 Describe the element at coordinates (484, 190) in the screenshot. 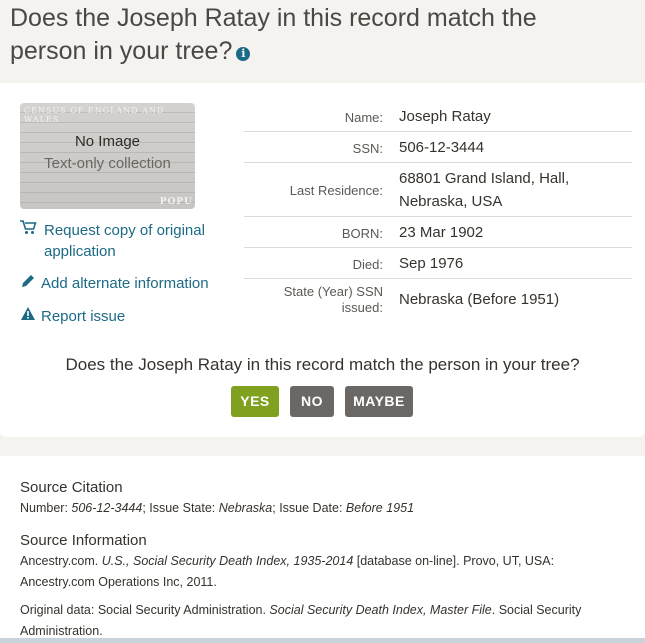

I see `detail-value: 68801 Grand Island, Hall, Nebraska, USA` at that location.